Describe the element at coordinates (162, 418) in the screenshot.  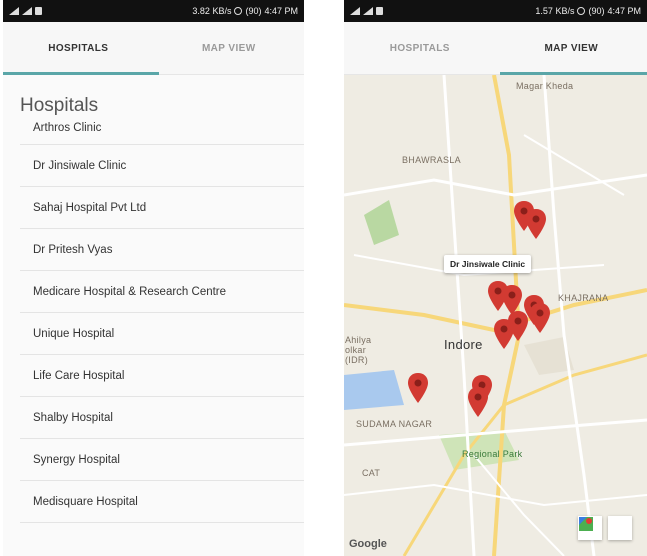
I see `list-item: Shalby Hospital` at that location.